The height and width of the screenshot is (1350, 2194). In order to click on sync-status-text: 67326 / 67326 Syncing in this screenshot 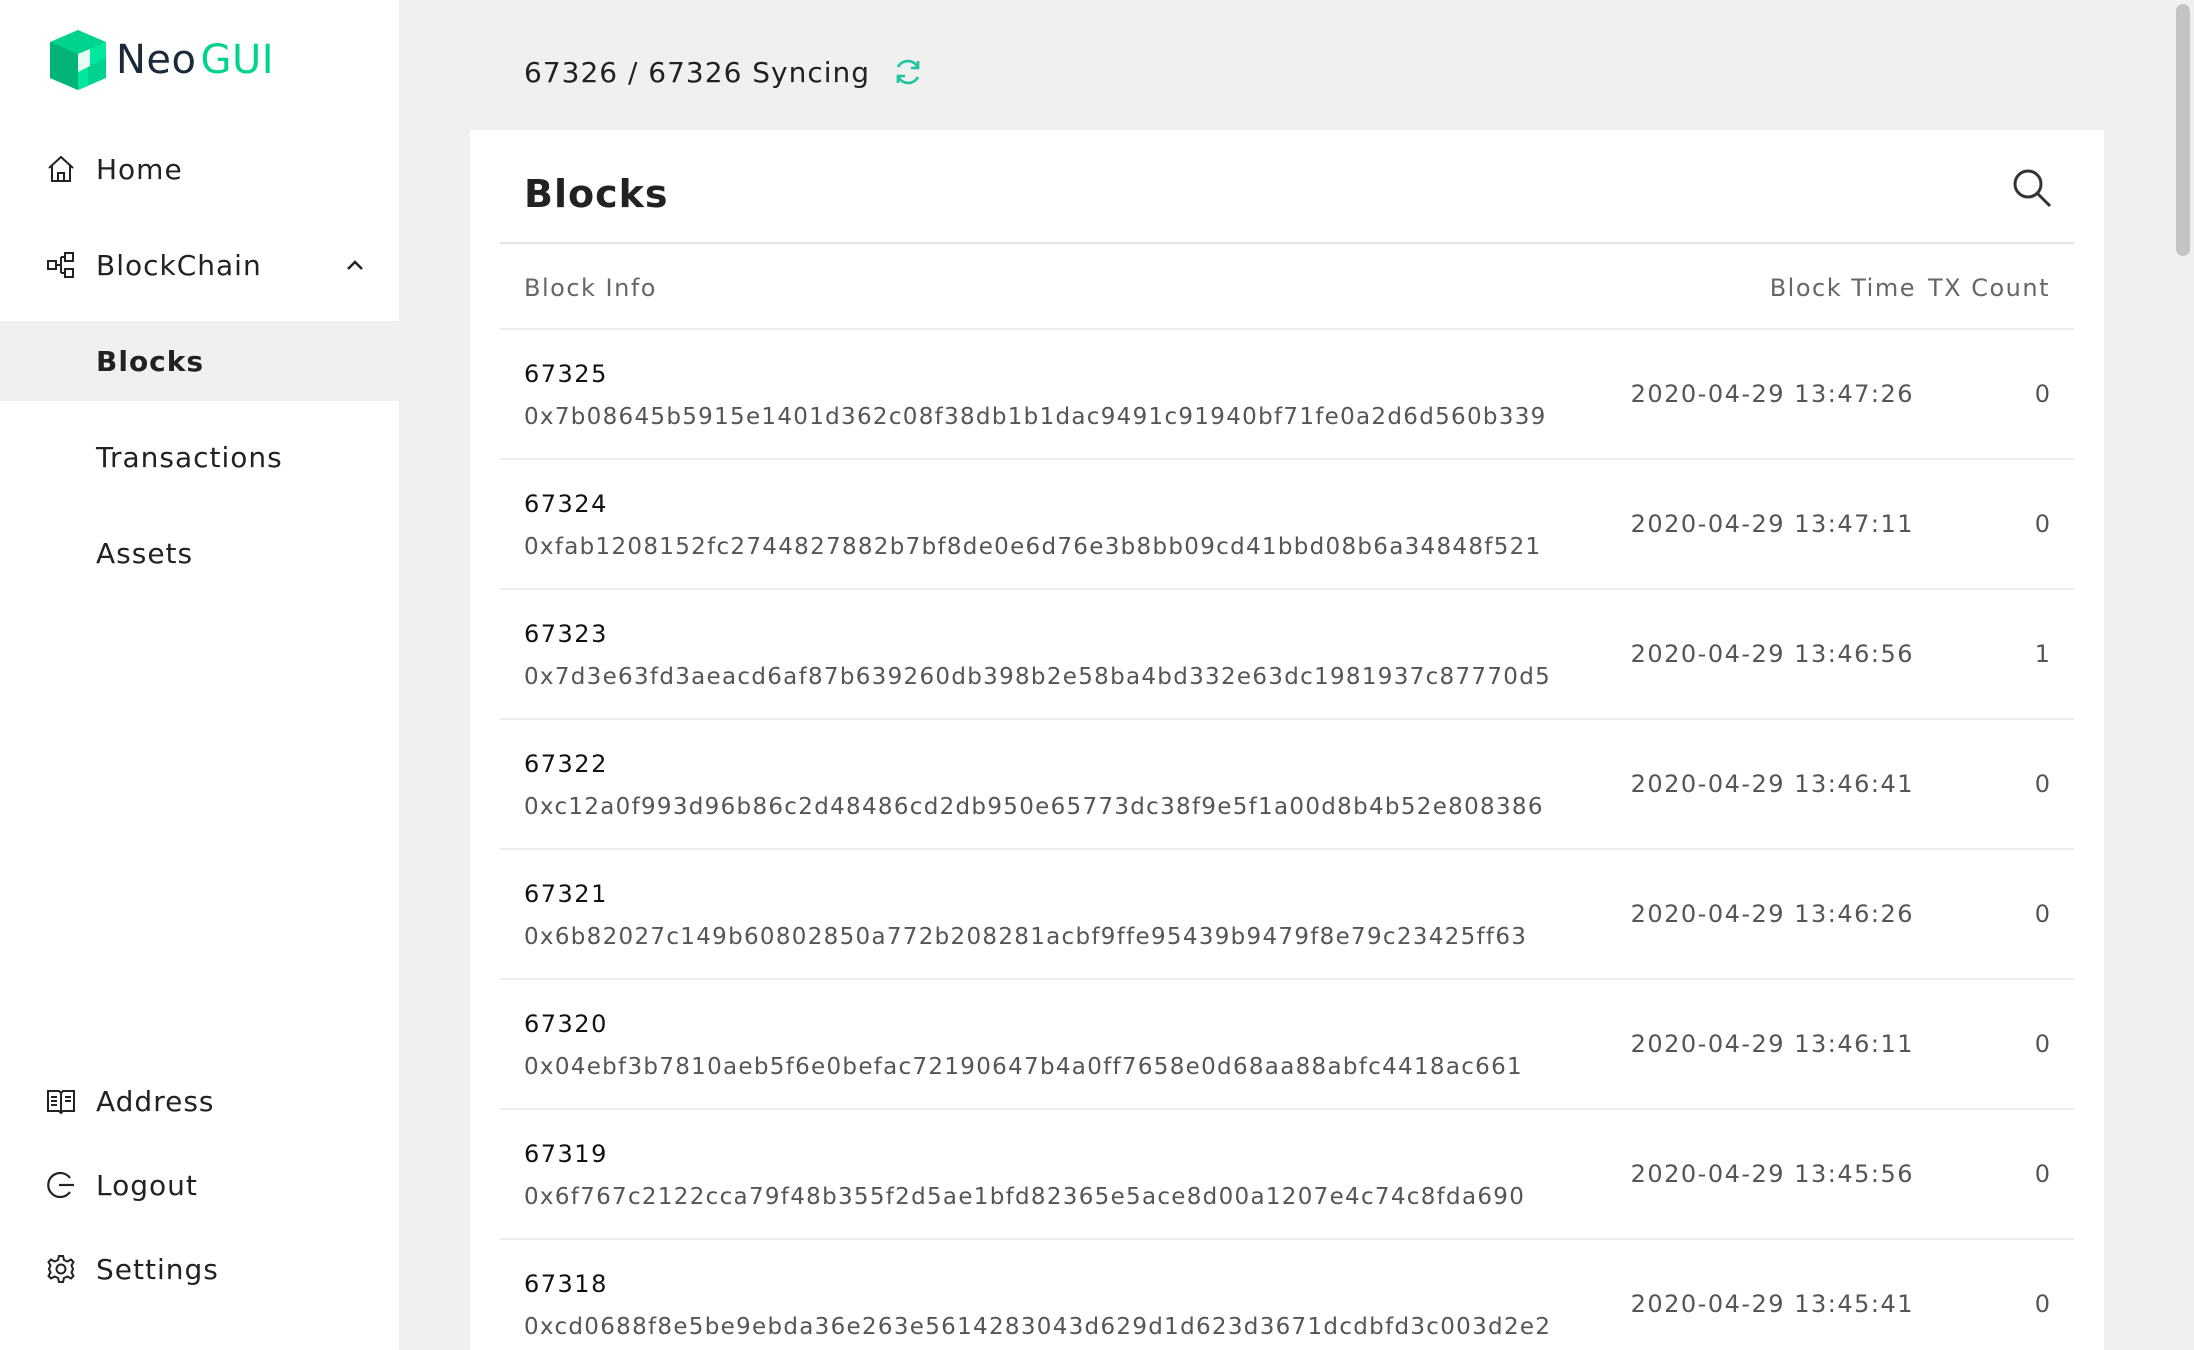, I will do `click(697, 72)`.